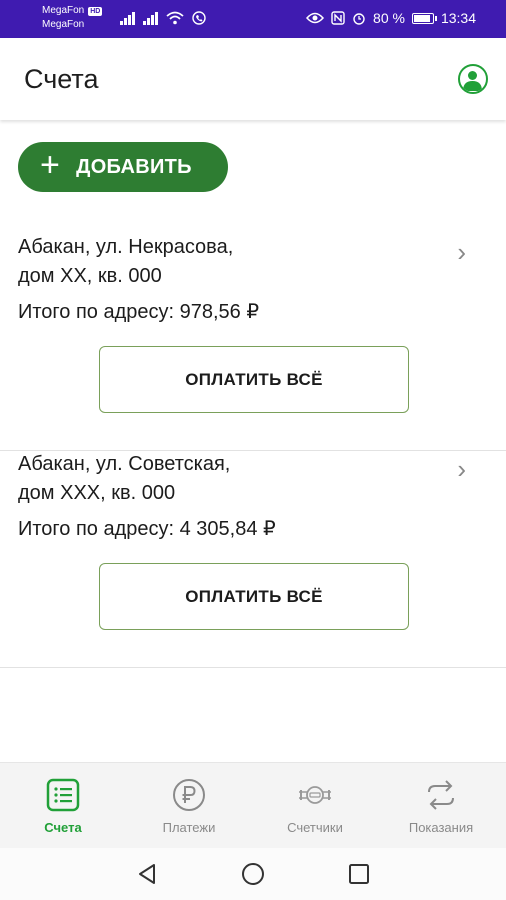 The width and height of the screenshot is (506, 900). What do you see at coordinates (359, 19) in the screenshot?
I see `alarm-icon` at bounding box center [359, 19].